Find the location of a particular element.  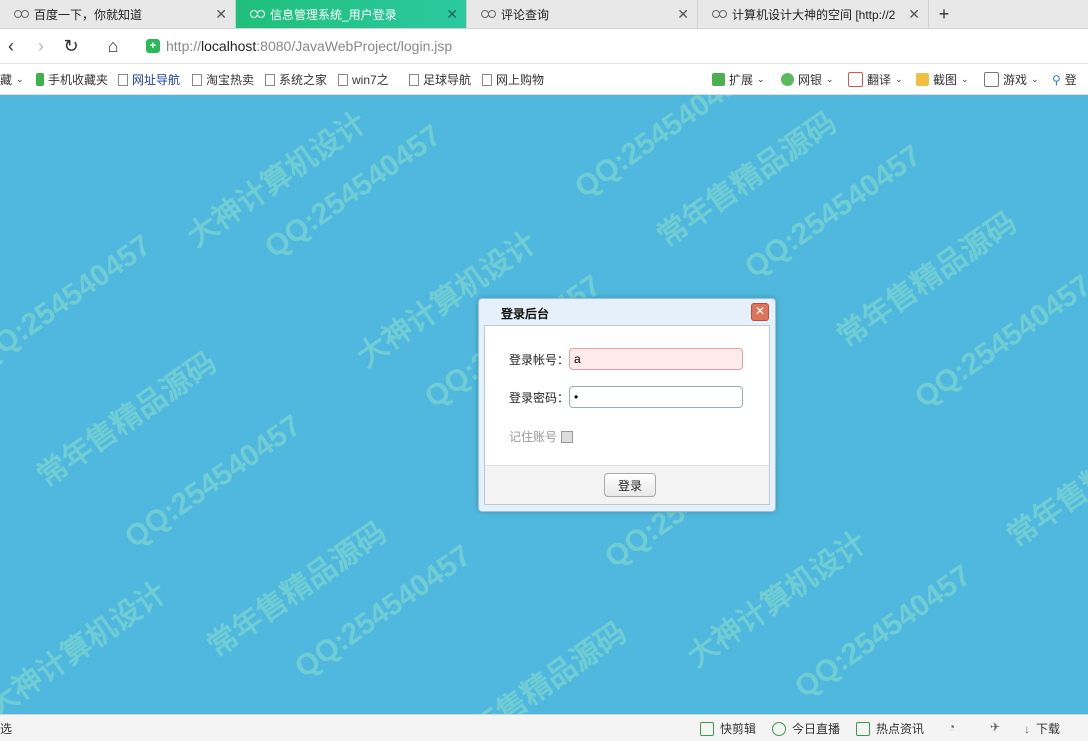

back-icon: ‹ is located at coordinates (11, 46).